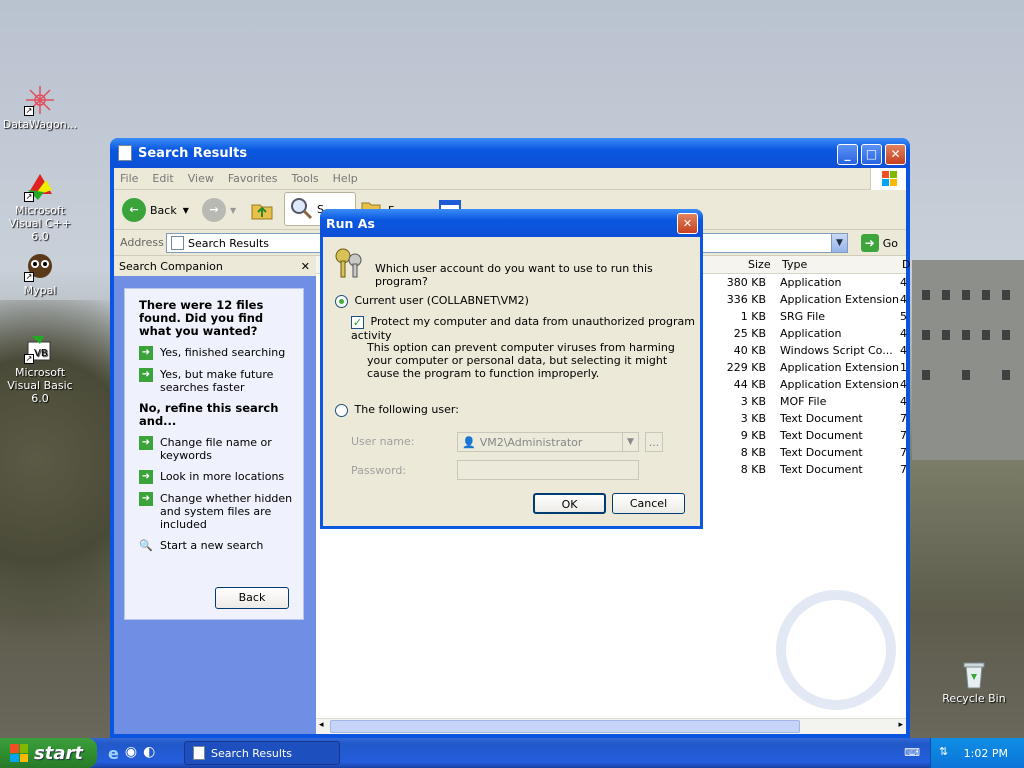  What do you see at coordinates (943, 751) in the screenshot?
I see `network-icon: ⇅` at bounding box center [943, 751].